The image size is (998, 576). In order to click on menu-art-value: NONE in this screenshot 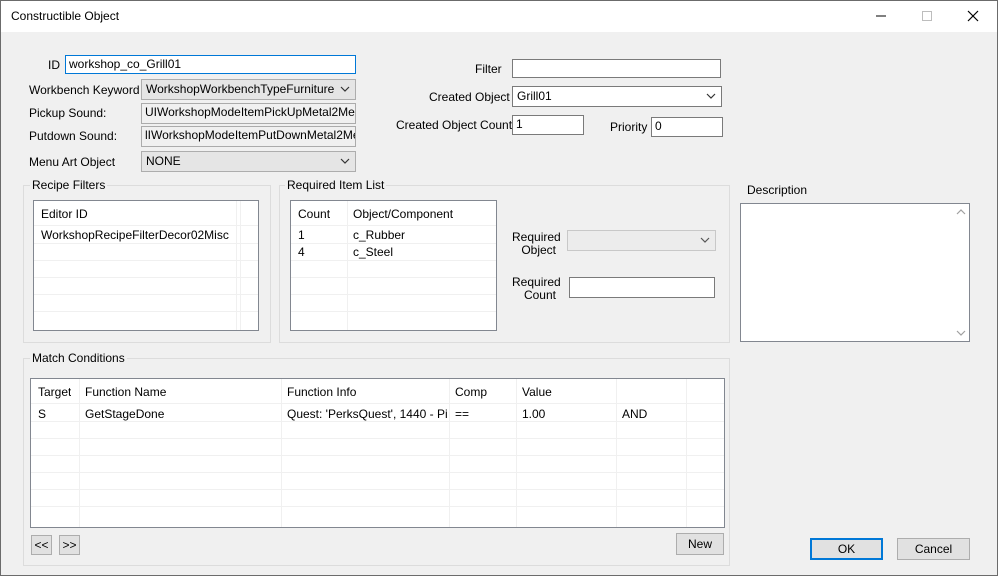, I will do `click(163, 161)`.